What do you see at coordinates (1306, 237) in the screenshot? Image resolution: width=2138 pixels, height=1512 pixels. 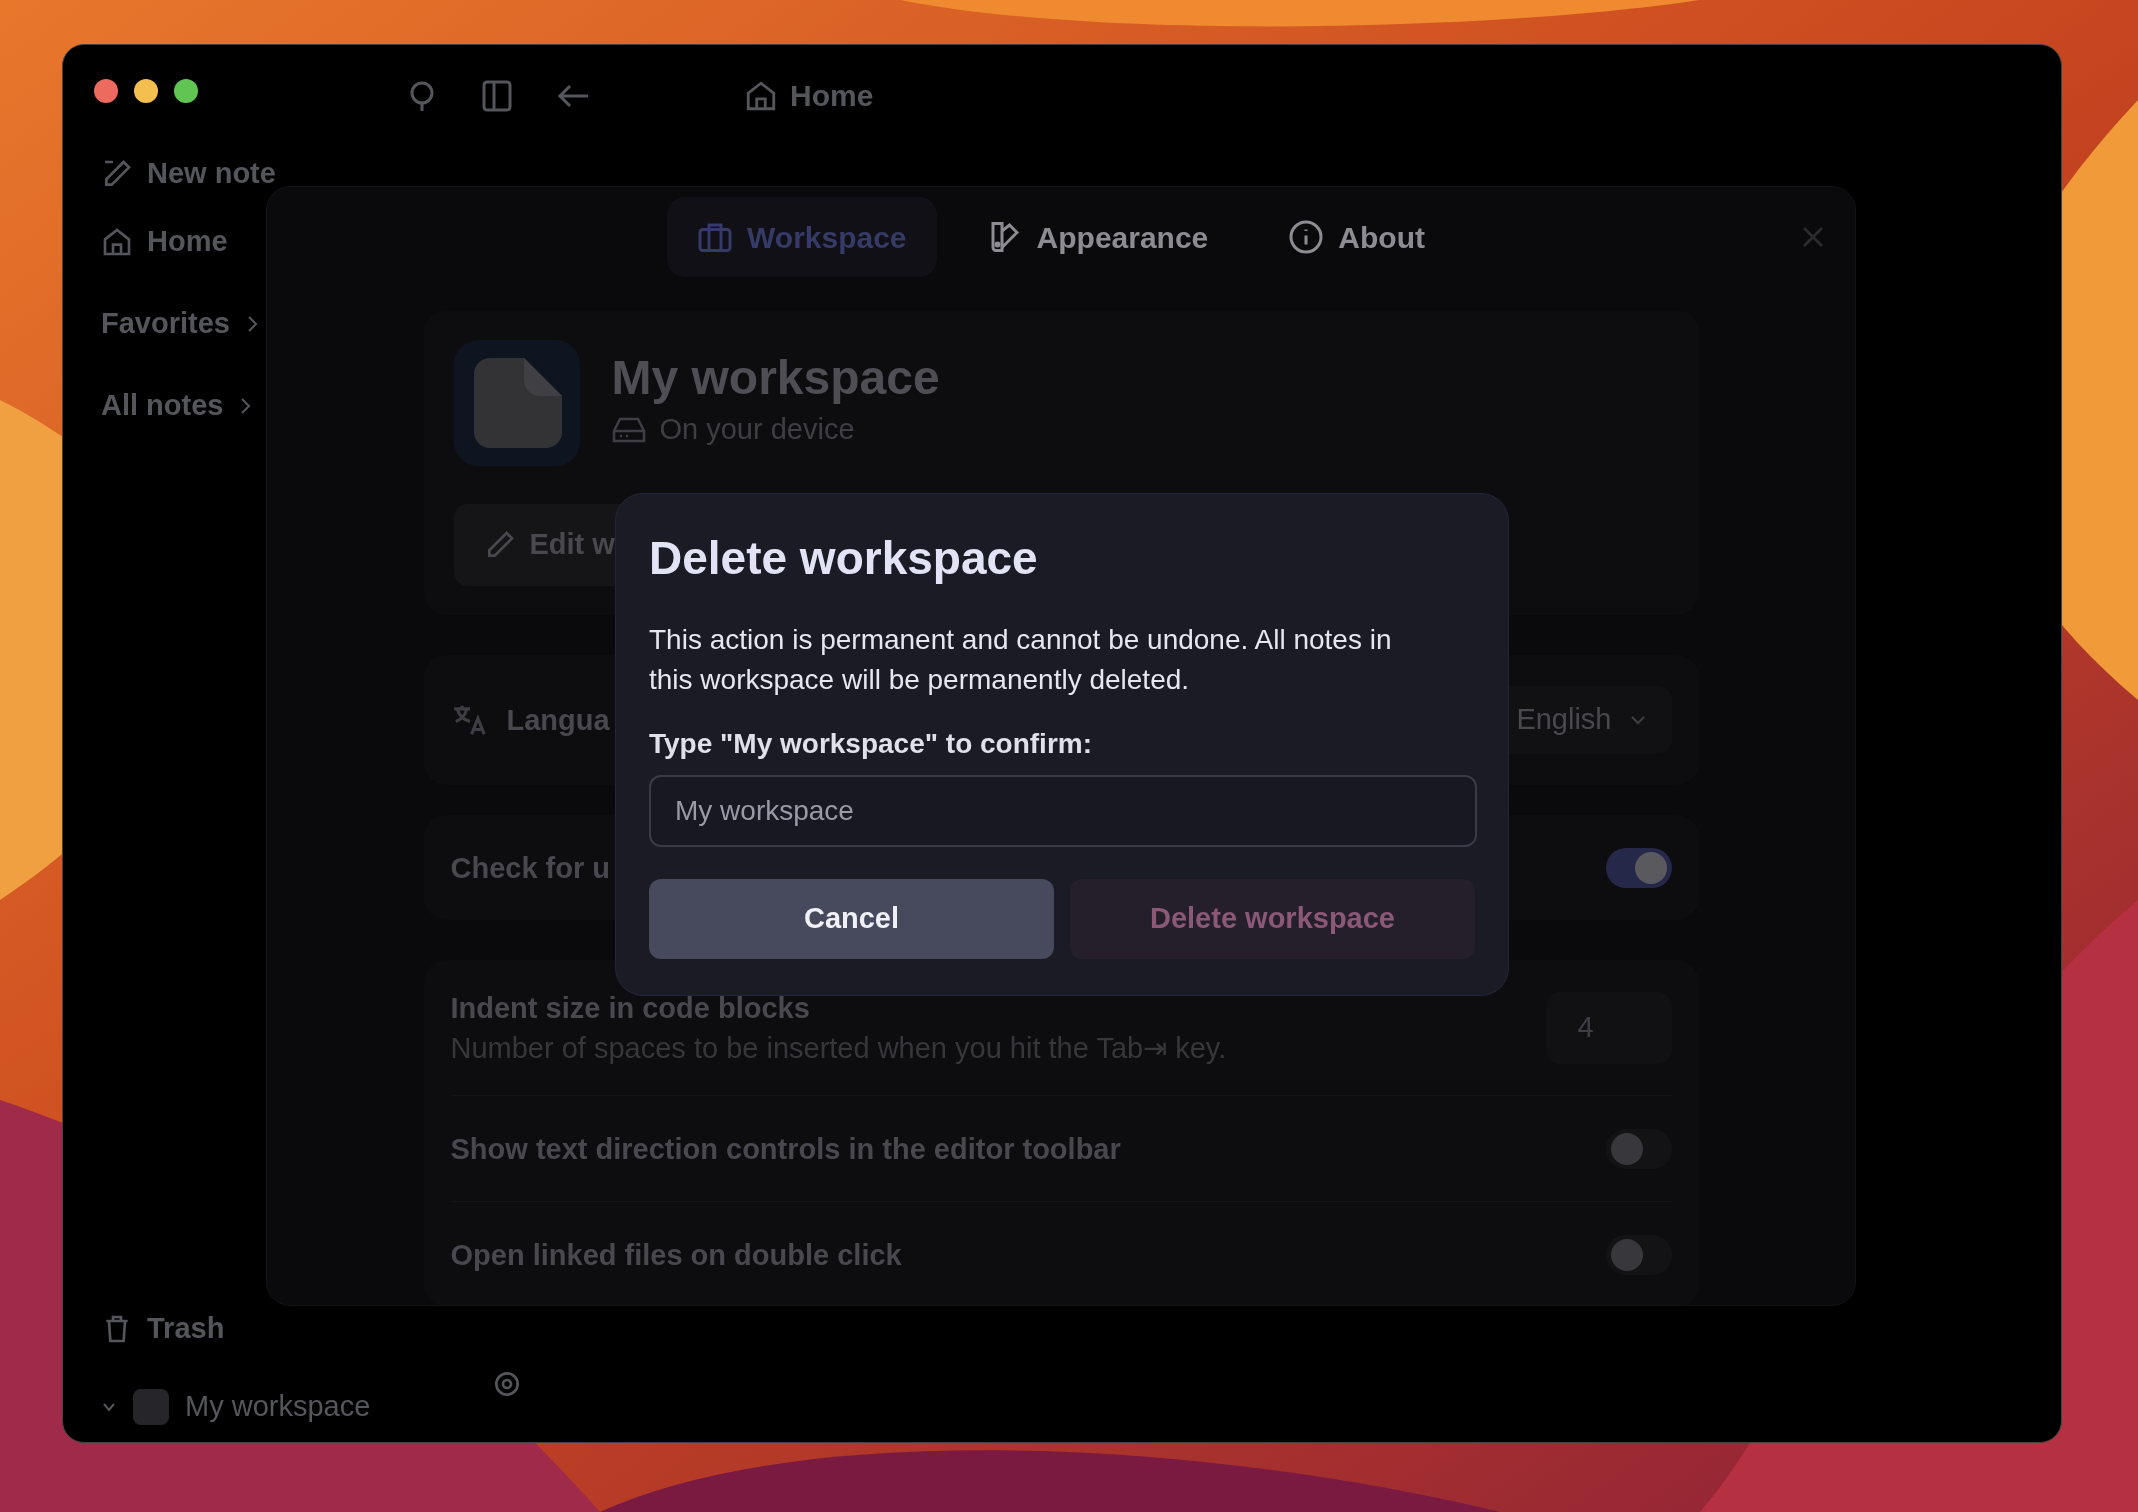 I see `info-icon` at bounding box center [1306, 237].